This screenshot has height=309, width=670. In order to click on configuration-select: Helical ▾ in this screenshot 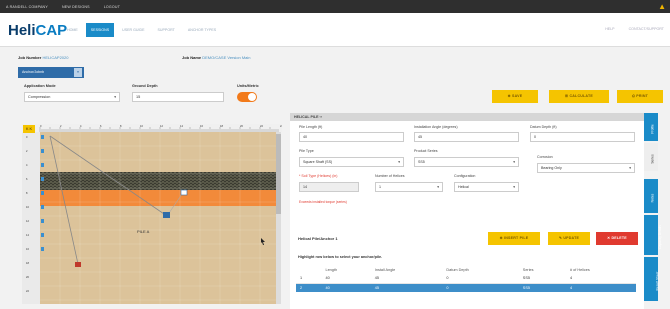, I will do `click(486, 187)`.